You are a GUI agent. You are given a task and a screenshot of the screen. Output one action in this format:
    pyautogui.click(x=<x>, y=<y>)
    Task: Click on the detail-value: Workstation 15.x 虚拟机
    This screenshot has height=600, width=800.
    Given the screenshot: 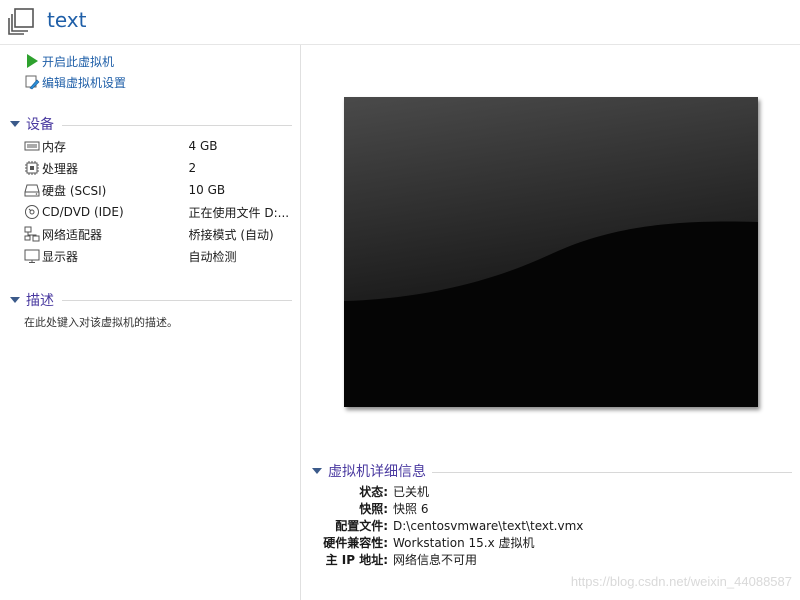 What is the action you would take?
    pyautogui.click(x=464, y=543)
    